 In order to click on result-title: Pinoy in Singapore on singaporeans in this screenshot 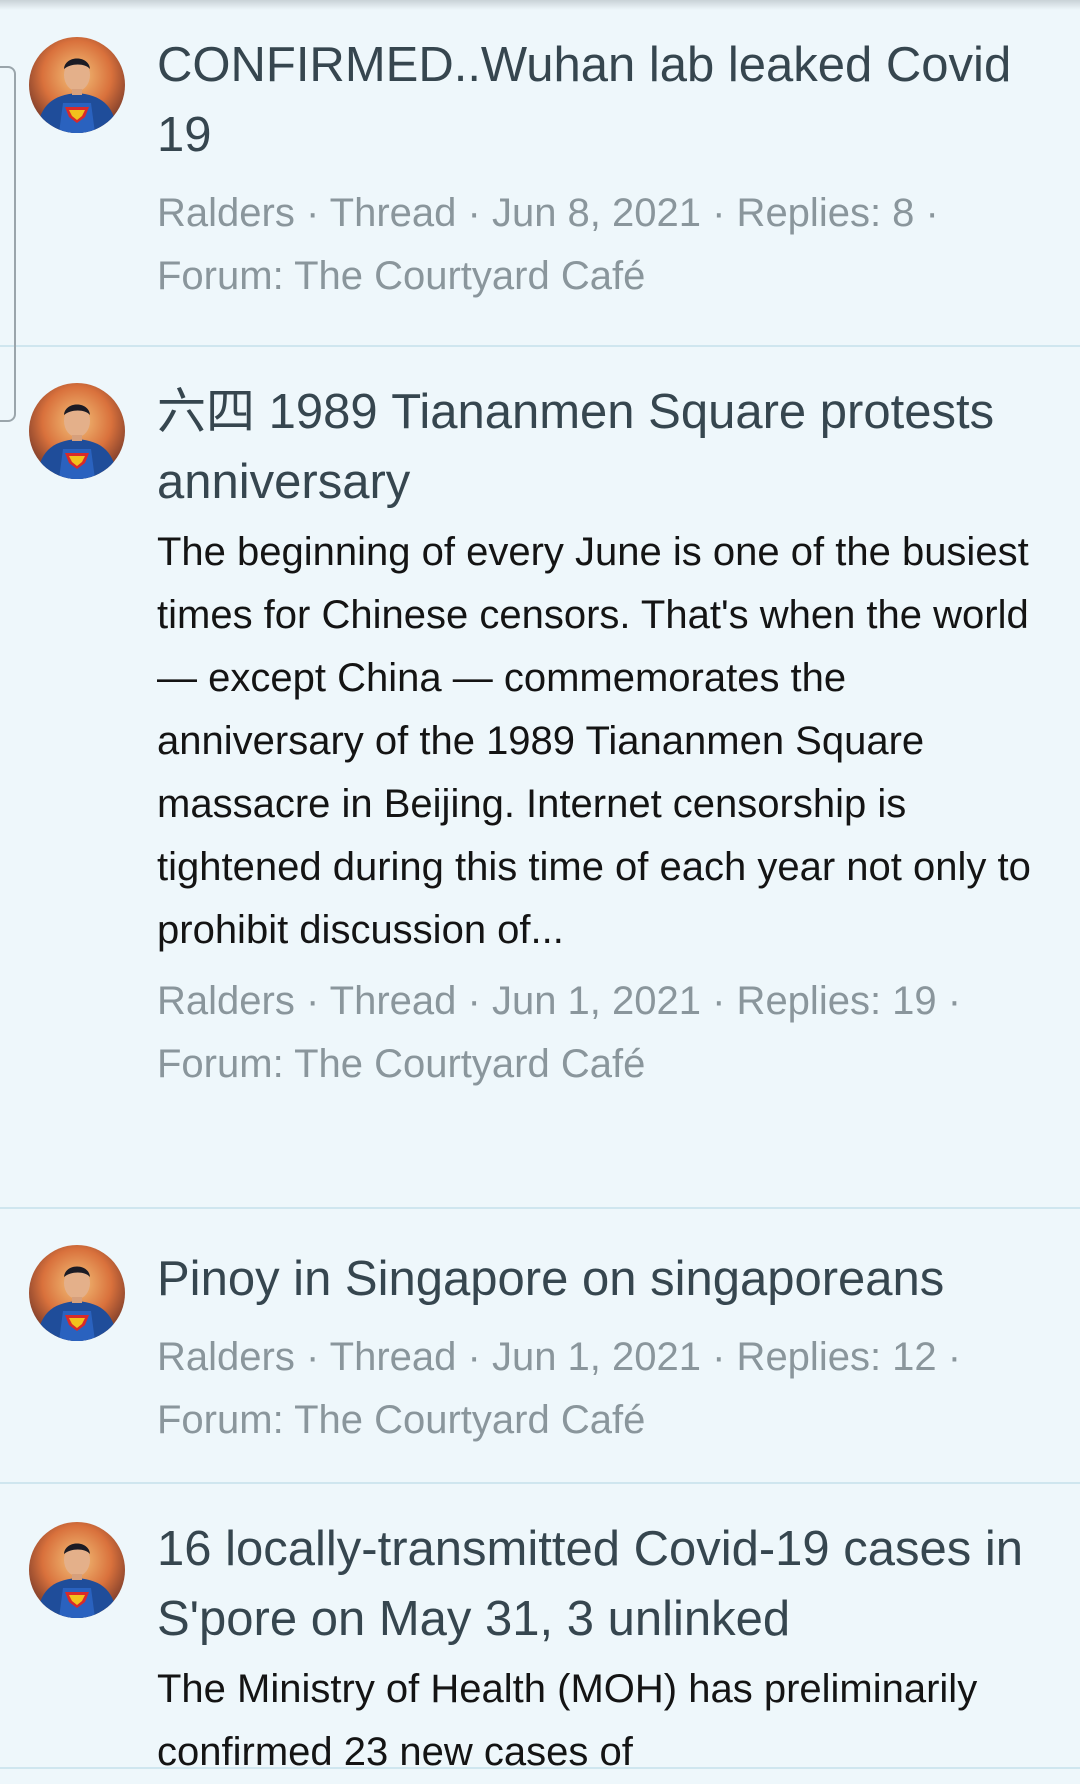, I will do `click(608, 1279)`.